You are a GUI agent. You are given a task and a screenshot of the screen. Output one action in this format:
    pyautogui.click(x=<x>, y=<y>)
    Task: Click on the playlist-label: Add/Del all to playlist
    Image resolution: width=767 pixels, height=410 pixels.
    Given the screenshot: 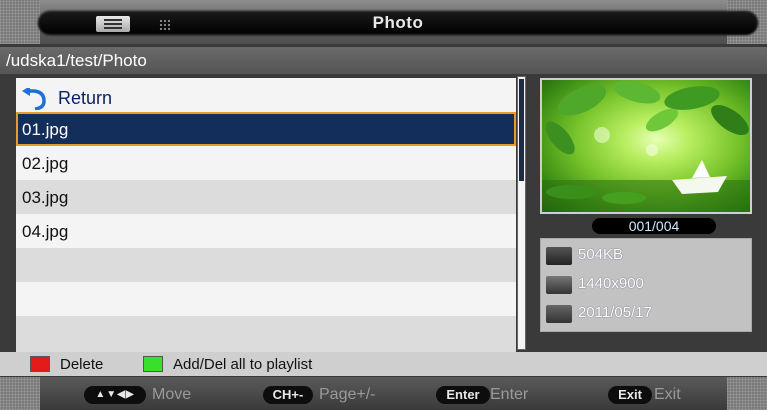 What is the action you would take?
    pyautogui.click(x=243, y=364)
    